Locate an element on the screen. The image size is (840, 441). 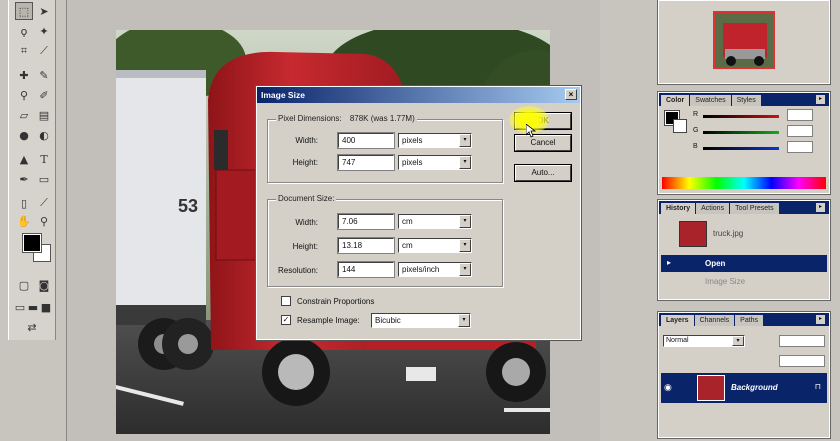
tab-channels: Channels is located at coordinates (714, 320).